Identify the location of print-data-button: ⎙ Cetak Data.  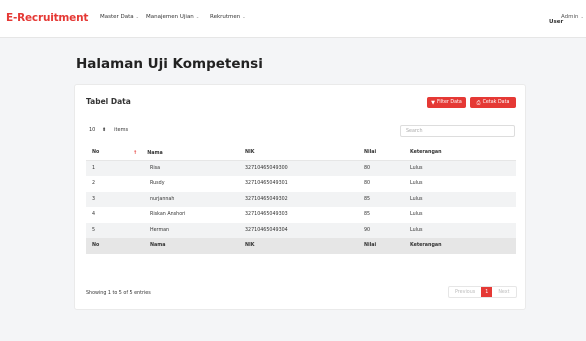
(493, 102).